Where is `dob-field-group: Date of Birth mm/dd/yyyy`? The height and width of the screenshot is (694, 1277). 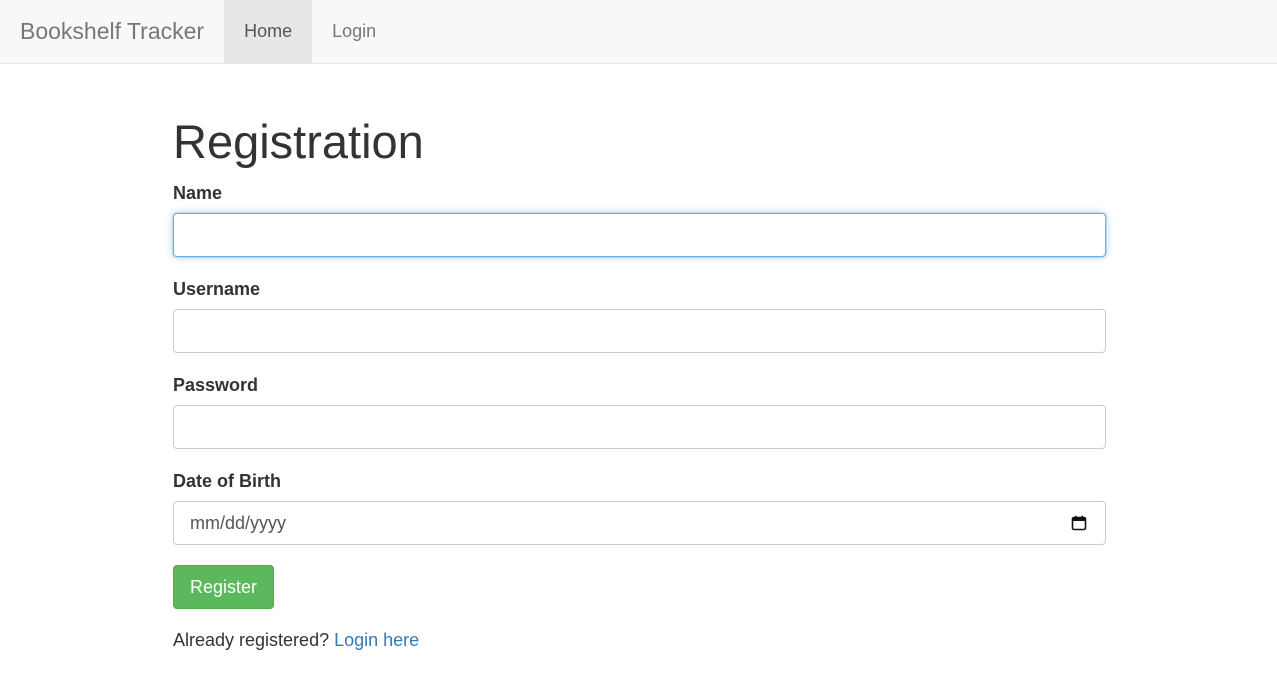
dob-field-group: Date of Birth mm/dd/yyyy is located at coordinates (639, 507).